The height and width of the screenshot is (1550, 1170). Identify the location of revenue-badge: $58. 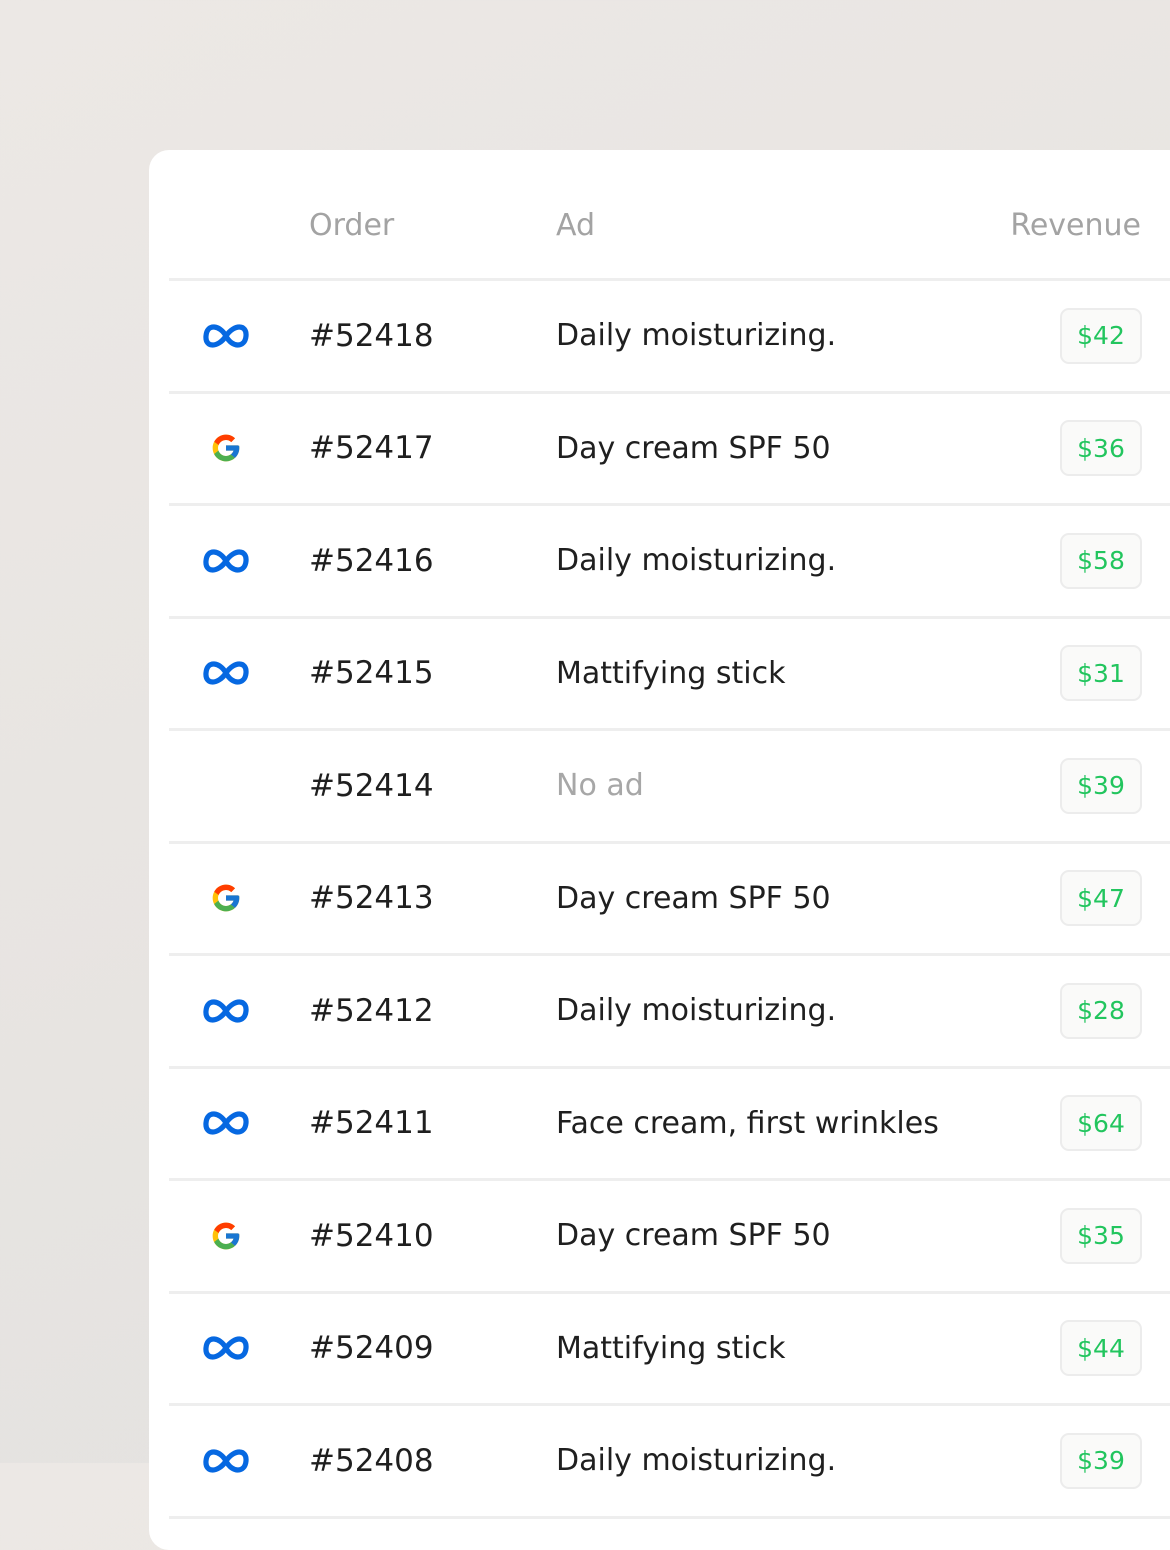
(1101, 560).